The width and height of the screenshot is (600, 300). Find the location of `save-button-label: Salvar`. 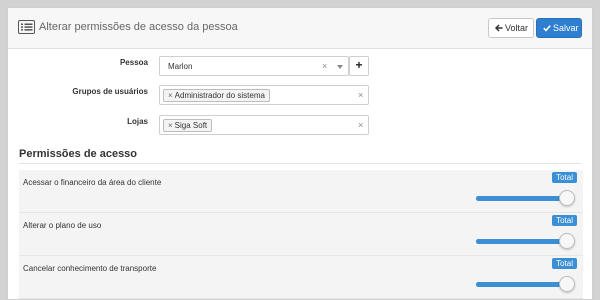

save-button-label: Salvar is located at coordinates (566, 28).